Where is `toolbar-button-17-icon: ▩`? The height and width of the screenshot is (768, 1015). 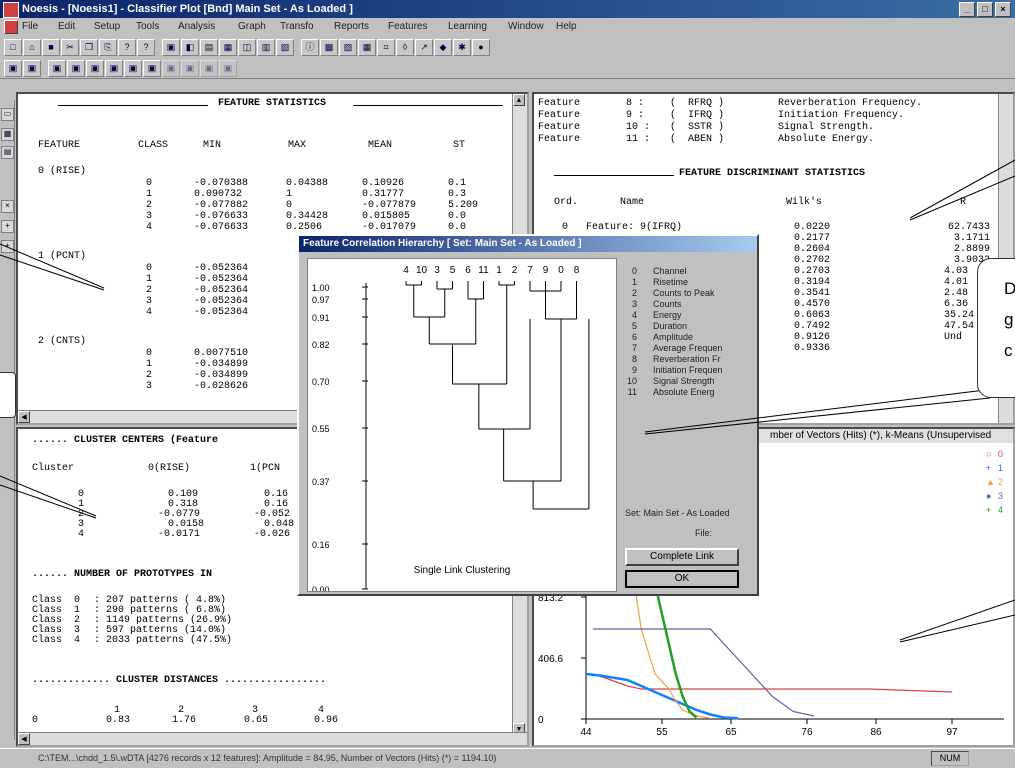
toolbar-button-17-icon: ▩ is located at coordinates (329, 47).